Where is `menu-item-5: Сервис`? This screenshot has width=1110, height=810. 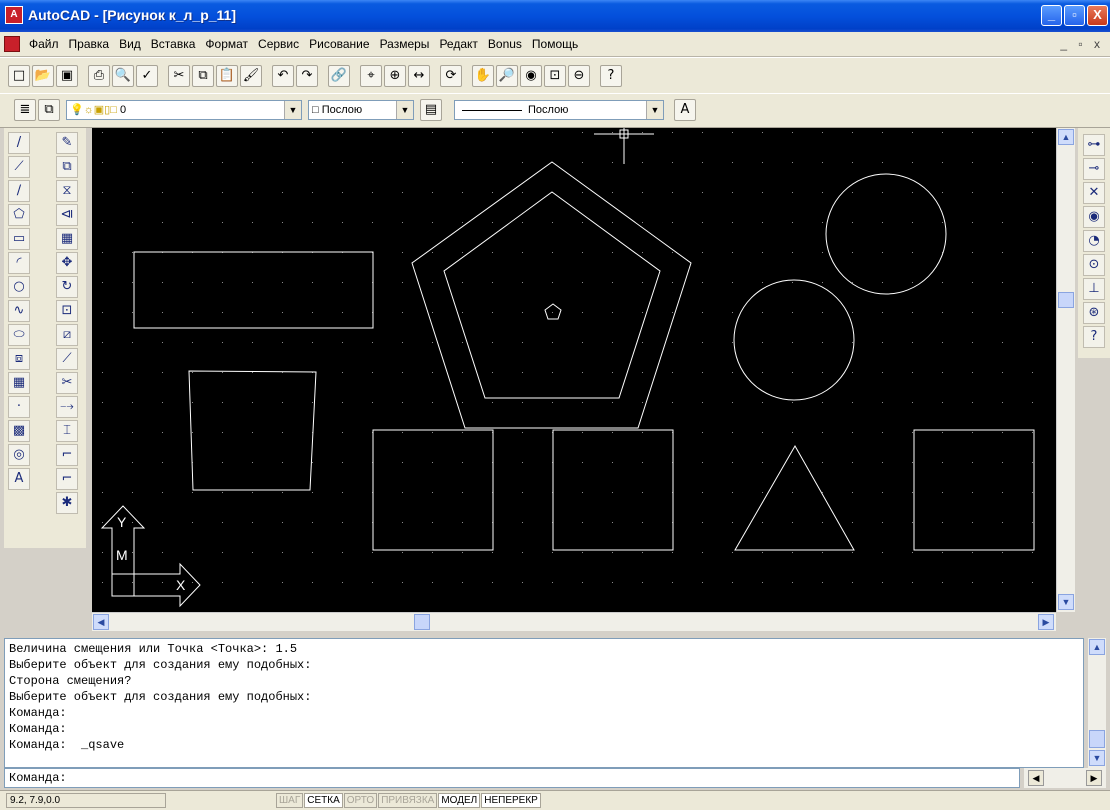
menu-item-5: Сервис is located at coordinates (278, 44).